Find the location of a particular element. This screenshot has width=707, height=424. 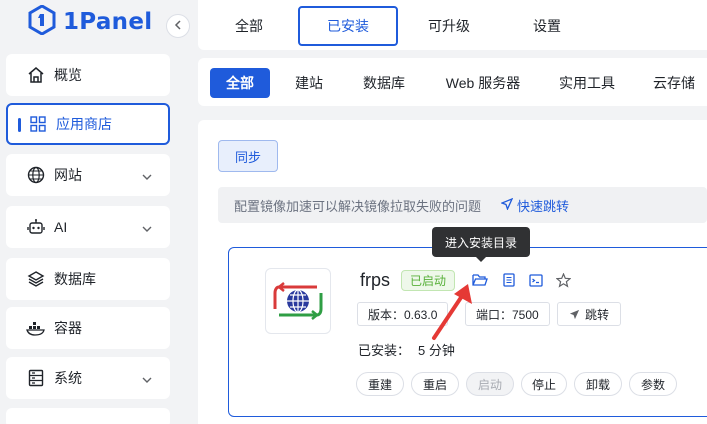

sidebar-item-container: 容器 is located at coordinates (88, 328).